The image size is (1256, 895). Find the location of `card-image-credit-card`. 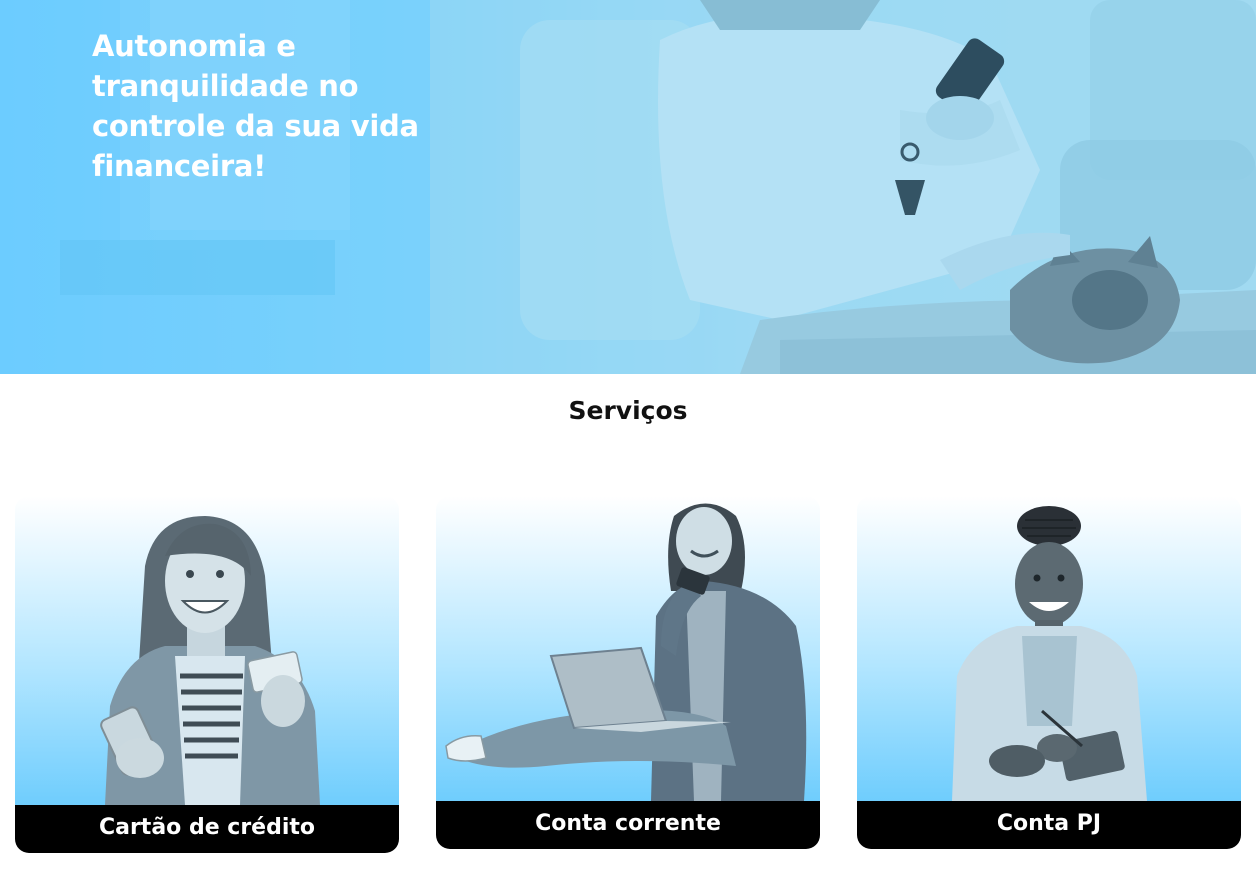

card-image-credit-card is located at coordinates (207, 650).